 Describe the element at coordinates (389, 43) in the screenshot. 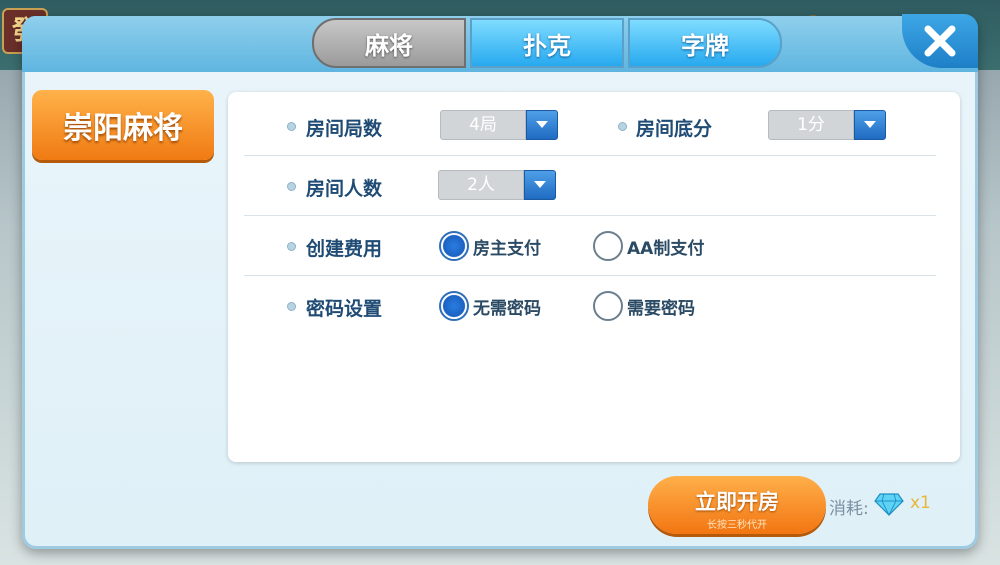

I see `tab-mahjong: 麻将` at that location.